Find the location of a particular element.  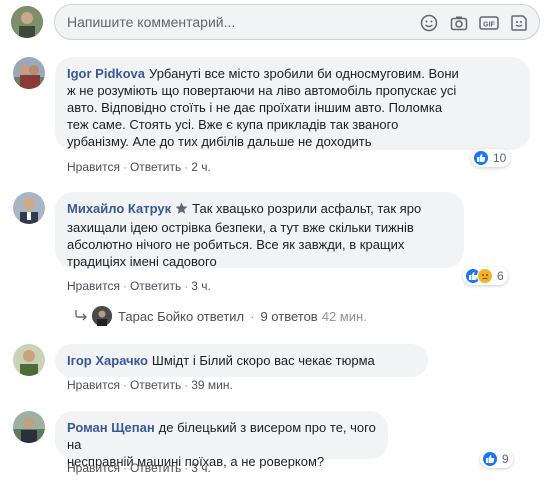

comment-actions: Нравится · Ответить · 2 ч. is located at coordinates (139, 167).